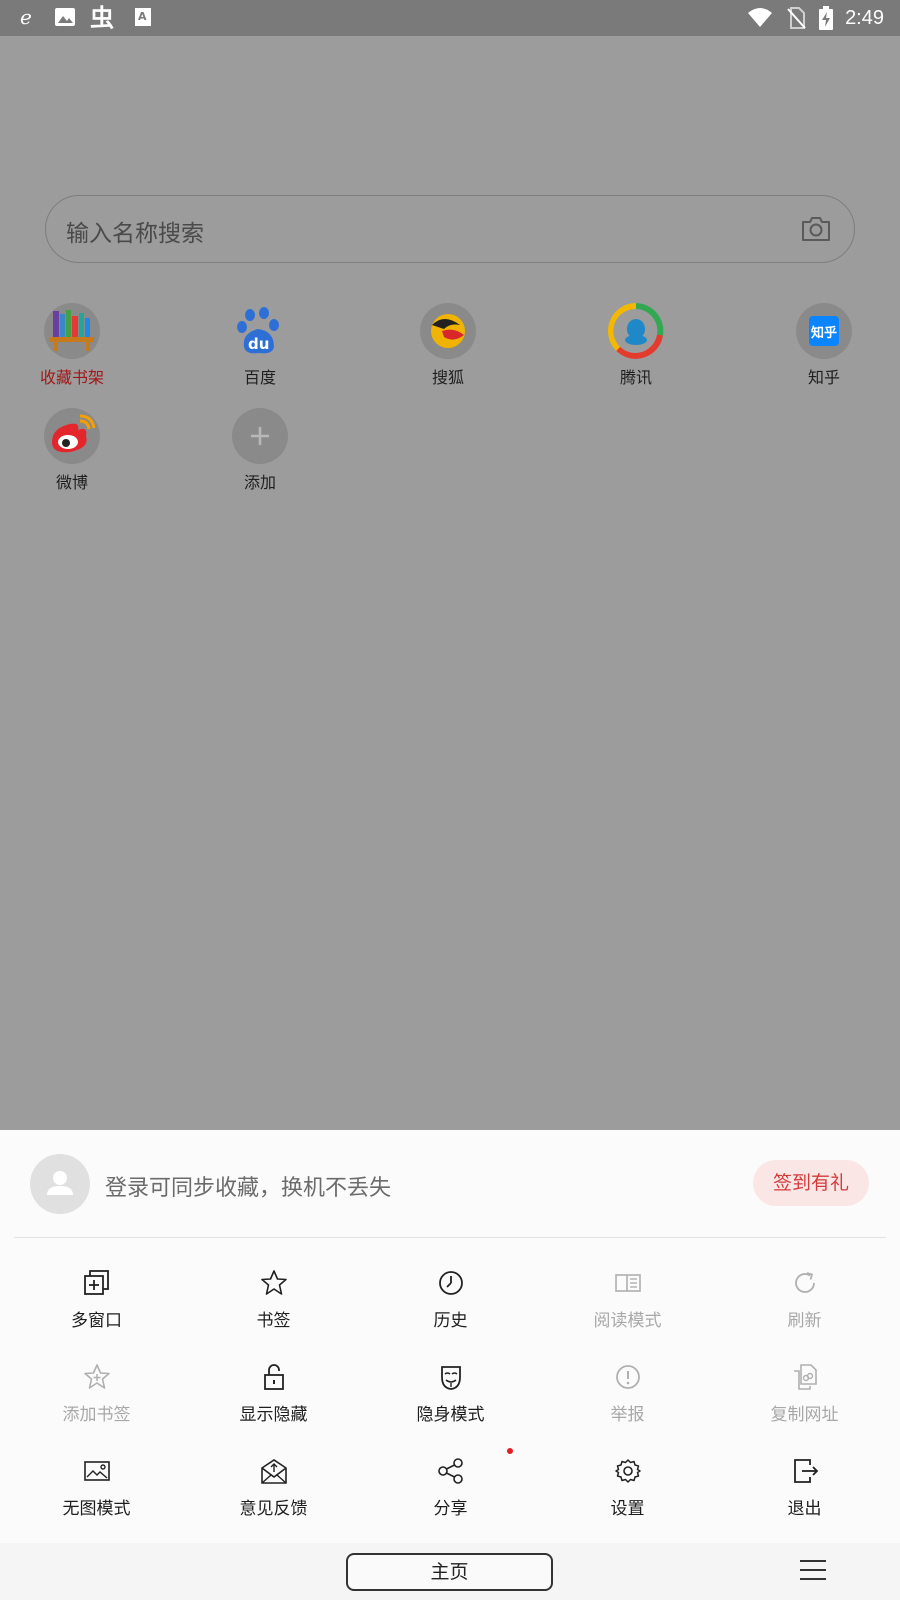 This screenshot has width=900, height=1600. I want to click on menu-item-exit: 退出, so click(804, 1491).